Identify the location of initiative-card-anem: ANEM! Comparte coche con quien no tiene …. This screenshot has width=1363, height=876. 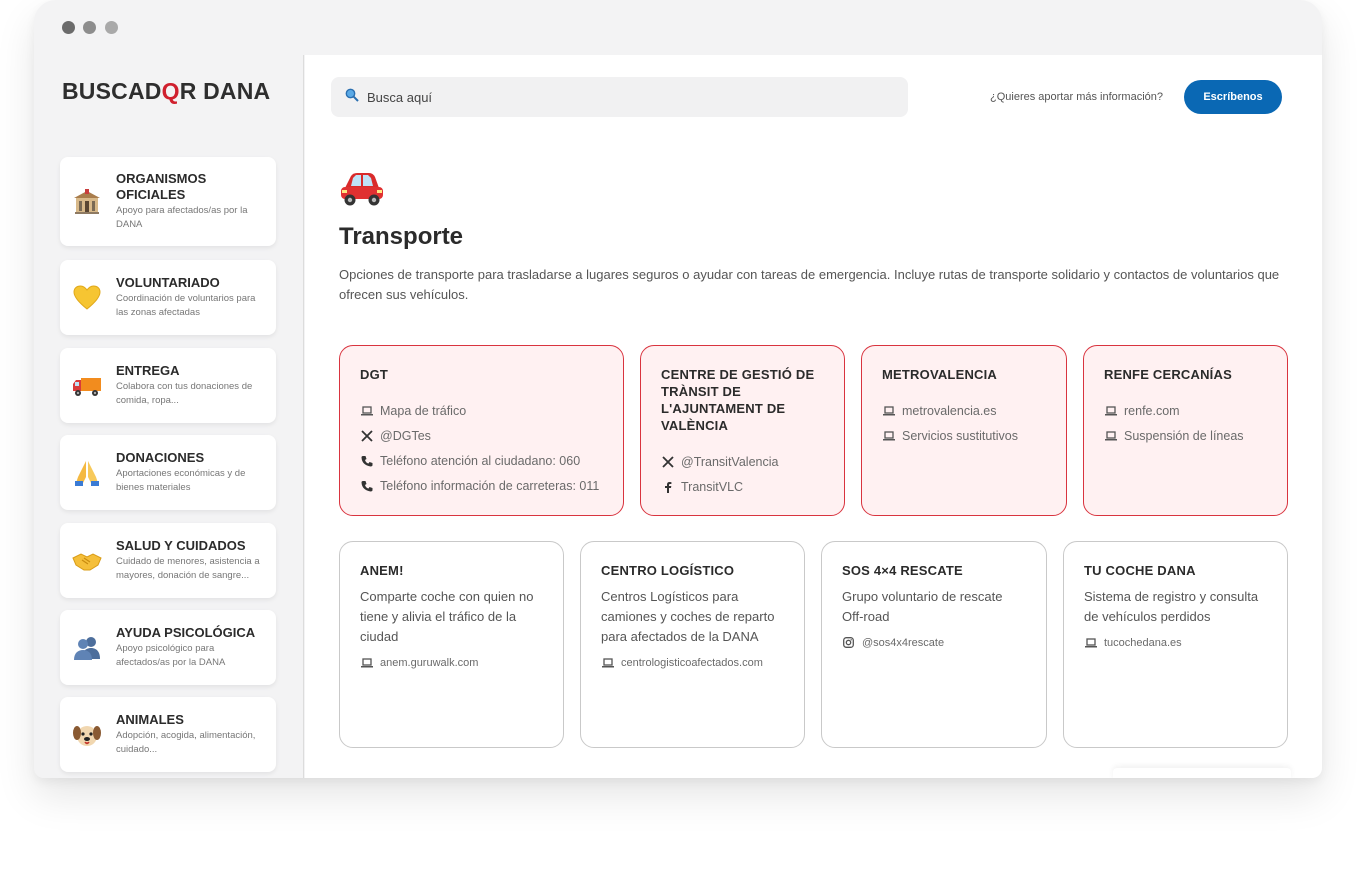
(451, 644).